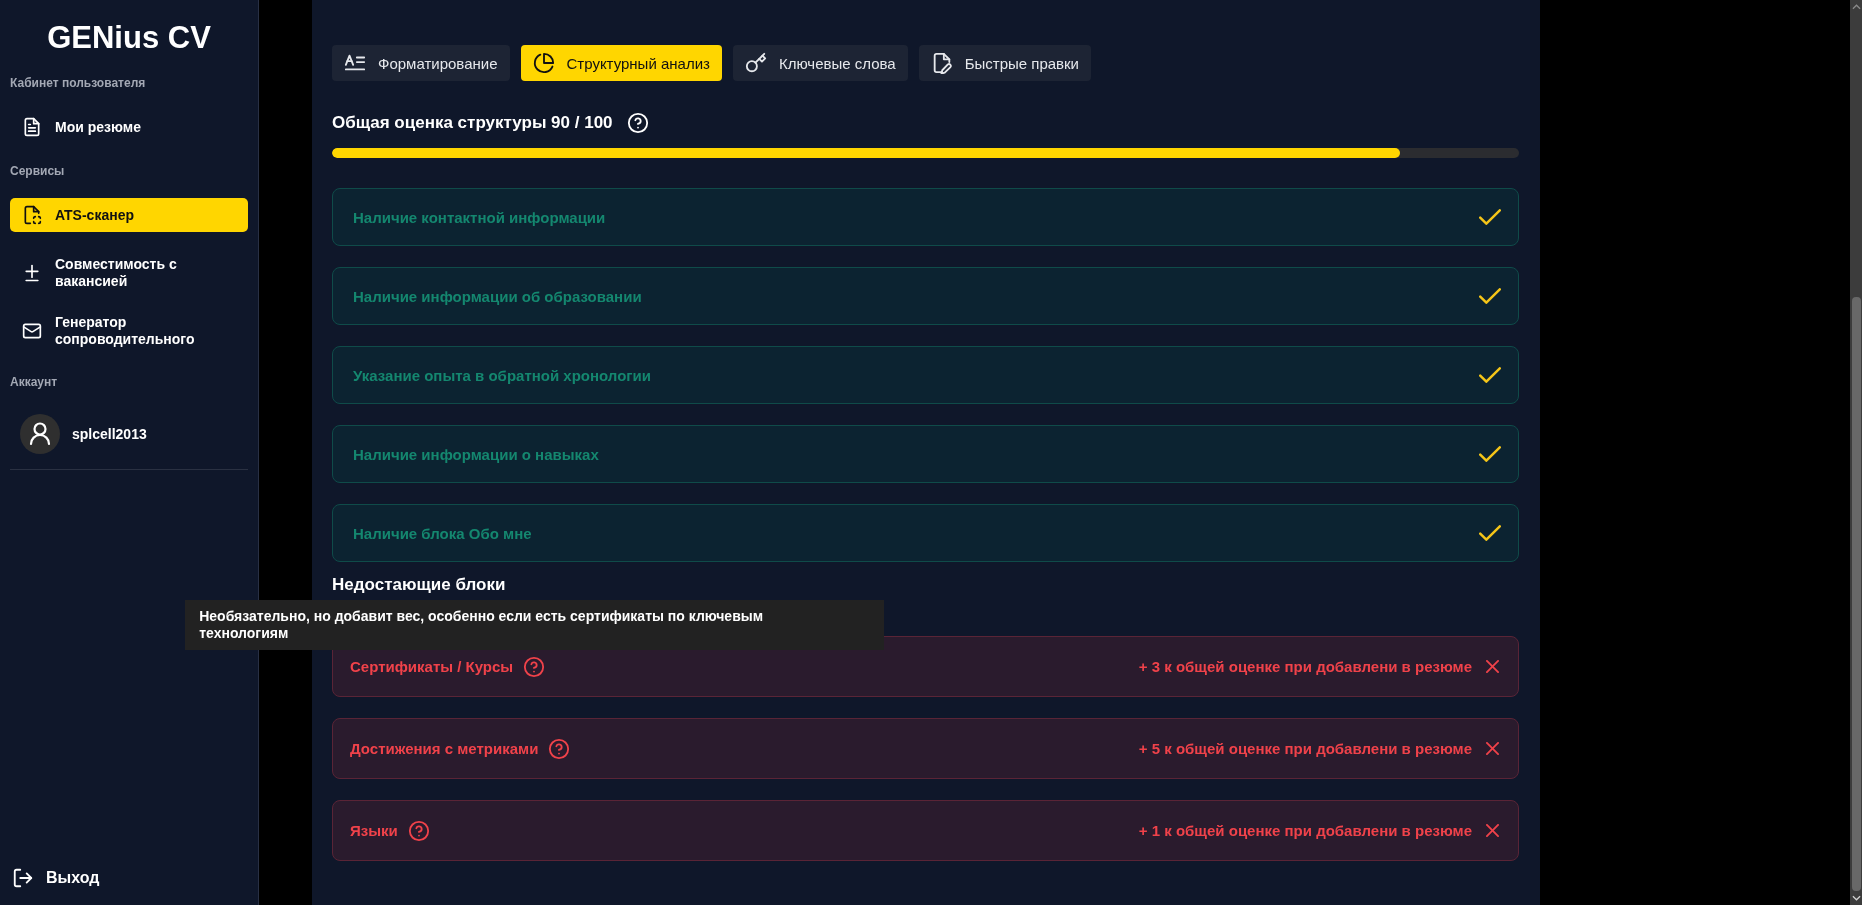 The image size is (1862, 905). I want to click on nav-item: Совместимость с вакансией, so click(129, 273).